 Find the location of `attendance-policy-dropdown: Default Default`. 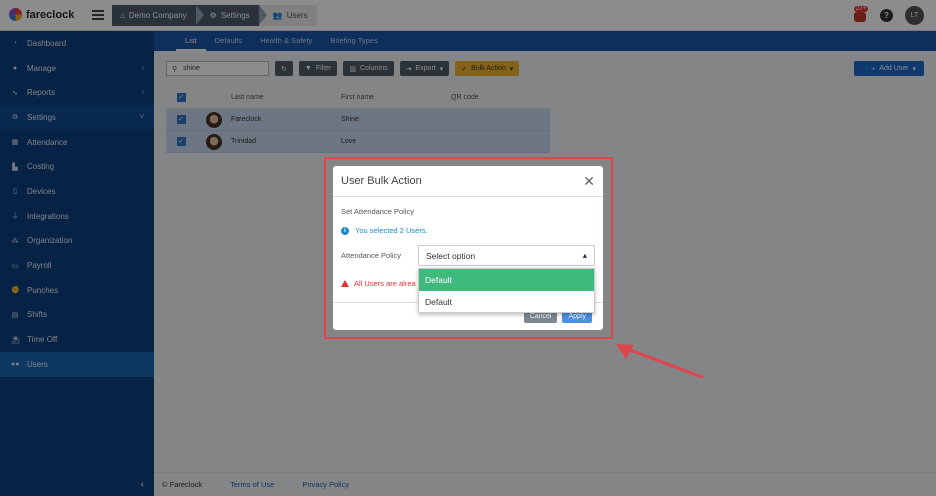

attendance-policy-dropdown: Default Default is located at coordinates (506, 290).